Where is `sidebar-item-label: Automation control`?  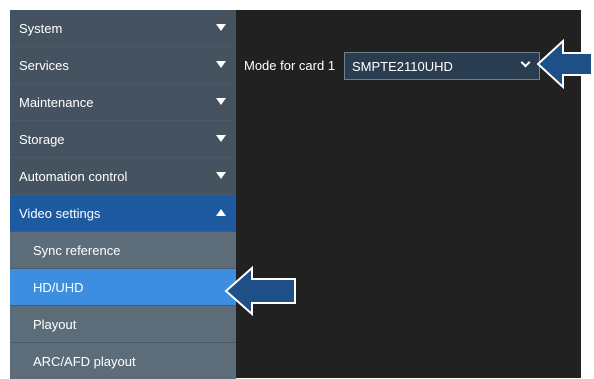
sidebar-item-label: Automation control is located at coordinates (73, 176).